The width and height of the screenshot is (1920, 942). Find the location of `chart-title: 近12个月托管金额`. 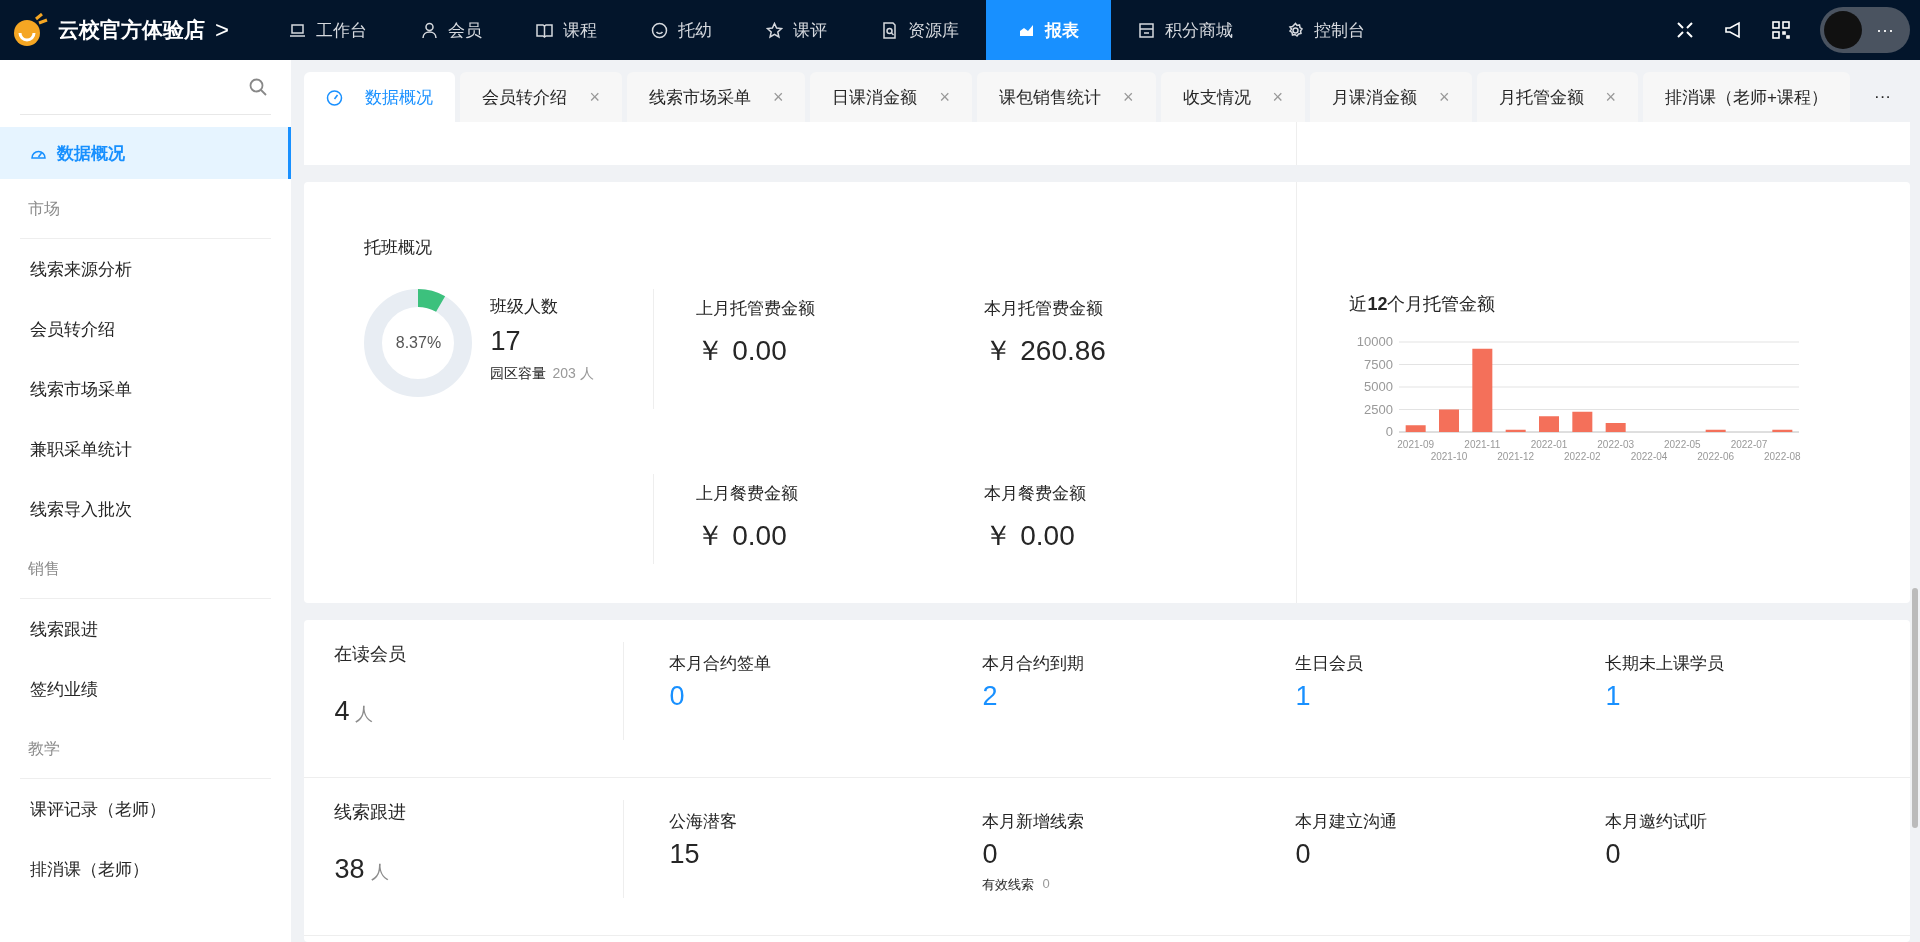

chart-title: 近12个月托管金额 is located at coordinates (1423, 304).